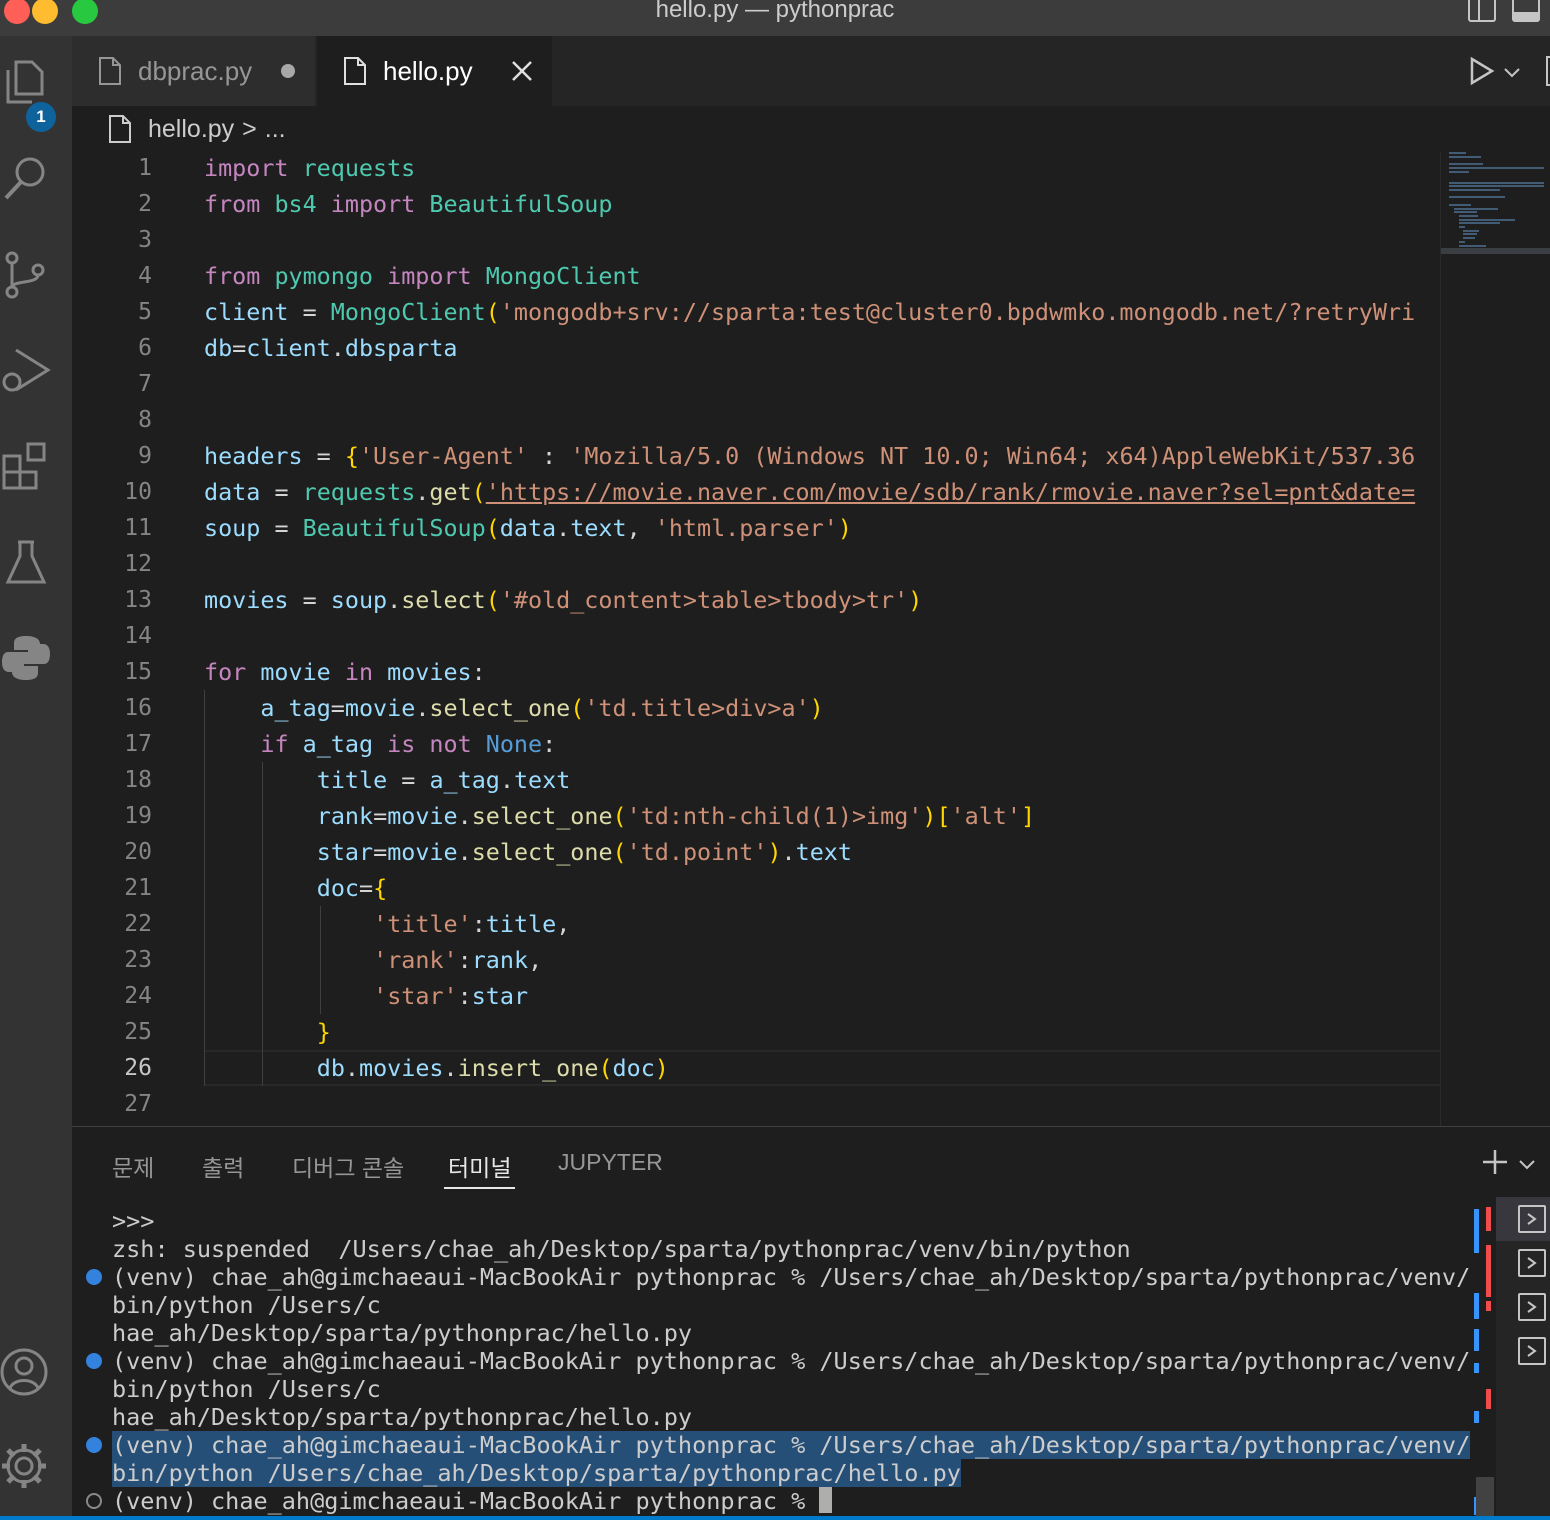 Image resolution: width=1550 pixels, height=1520 pixels. What do you see at coordinates (138, 708) in the screenshot?
I see `line-number: 16` at bounding box center [138, 708].